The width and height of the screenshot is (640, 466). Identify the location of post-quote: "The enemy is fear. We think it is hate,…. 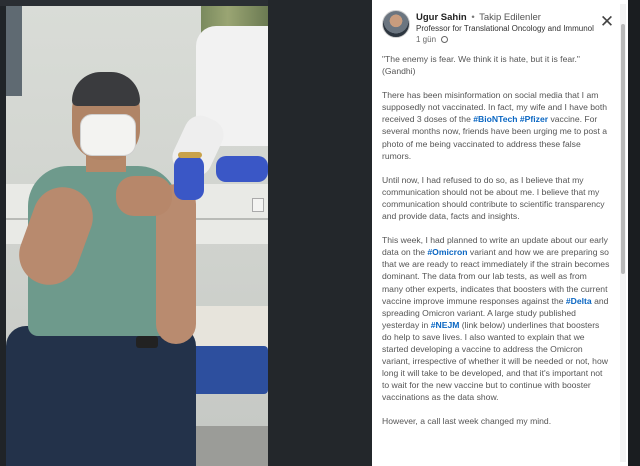
(496, 65).